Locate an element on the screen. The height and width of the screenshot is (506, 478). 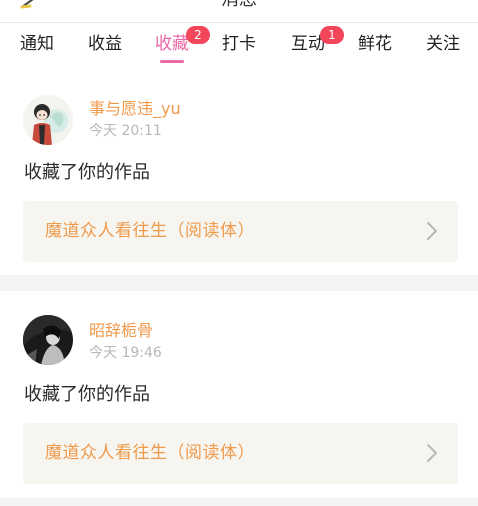
spacer is located at coordinates (239, 77).